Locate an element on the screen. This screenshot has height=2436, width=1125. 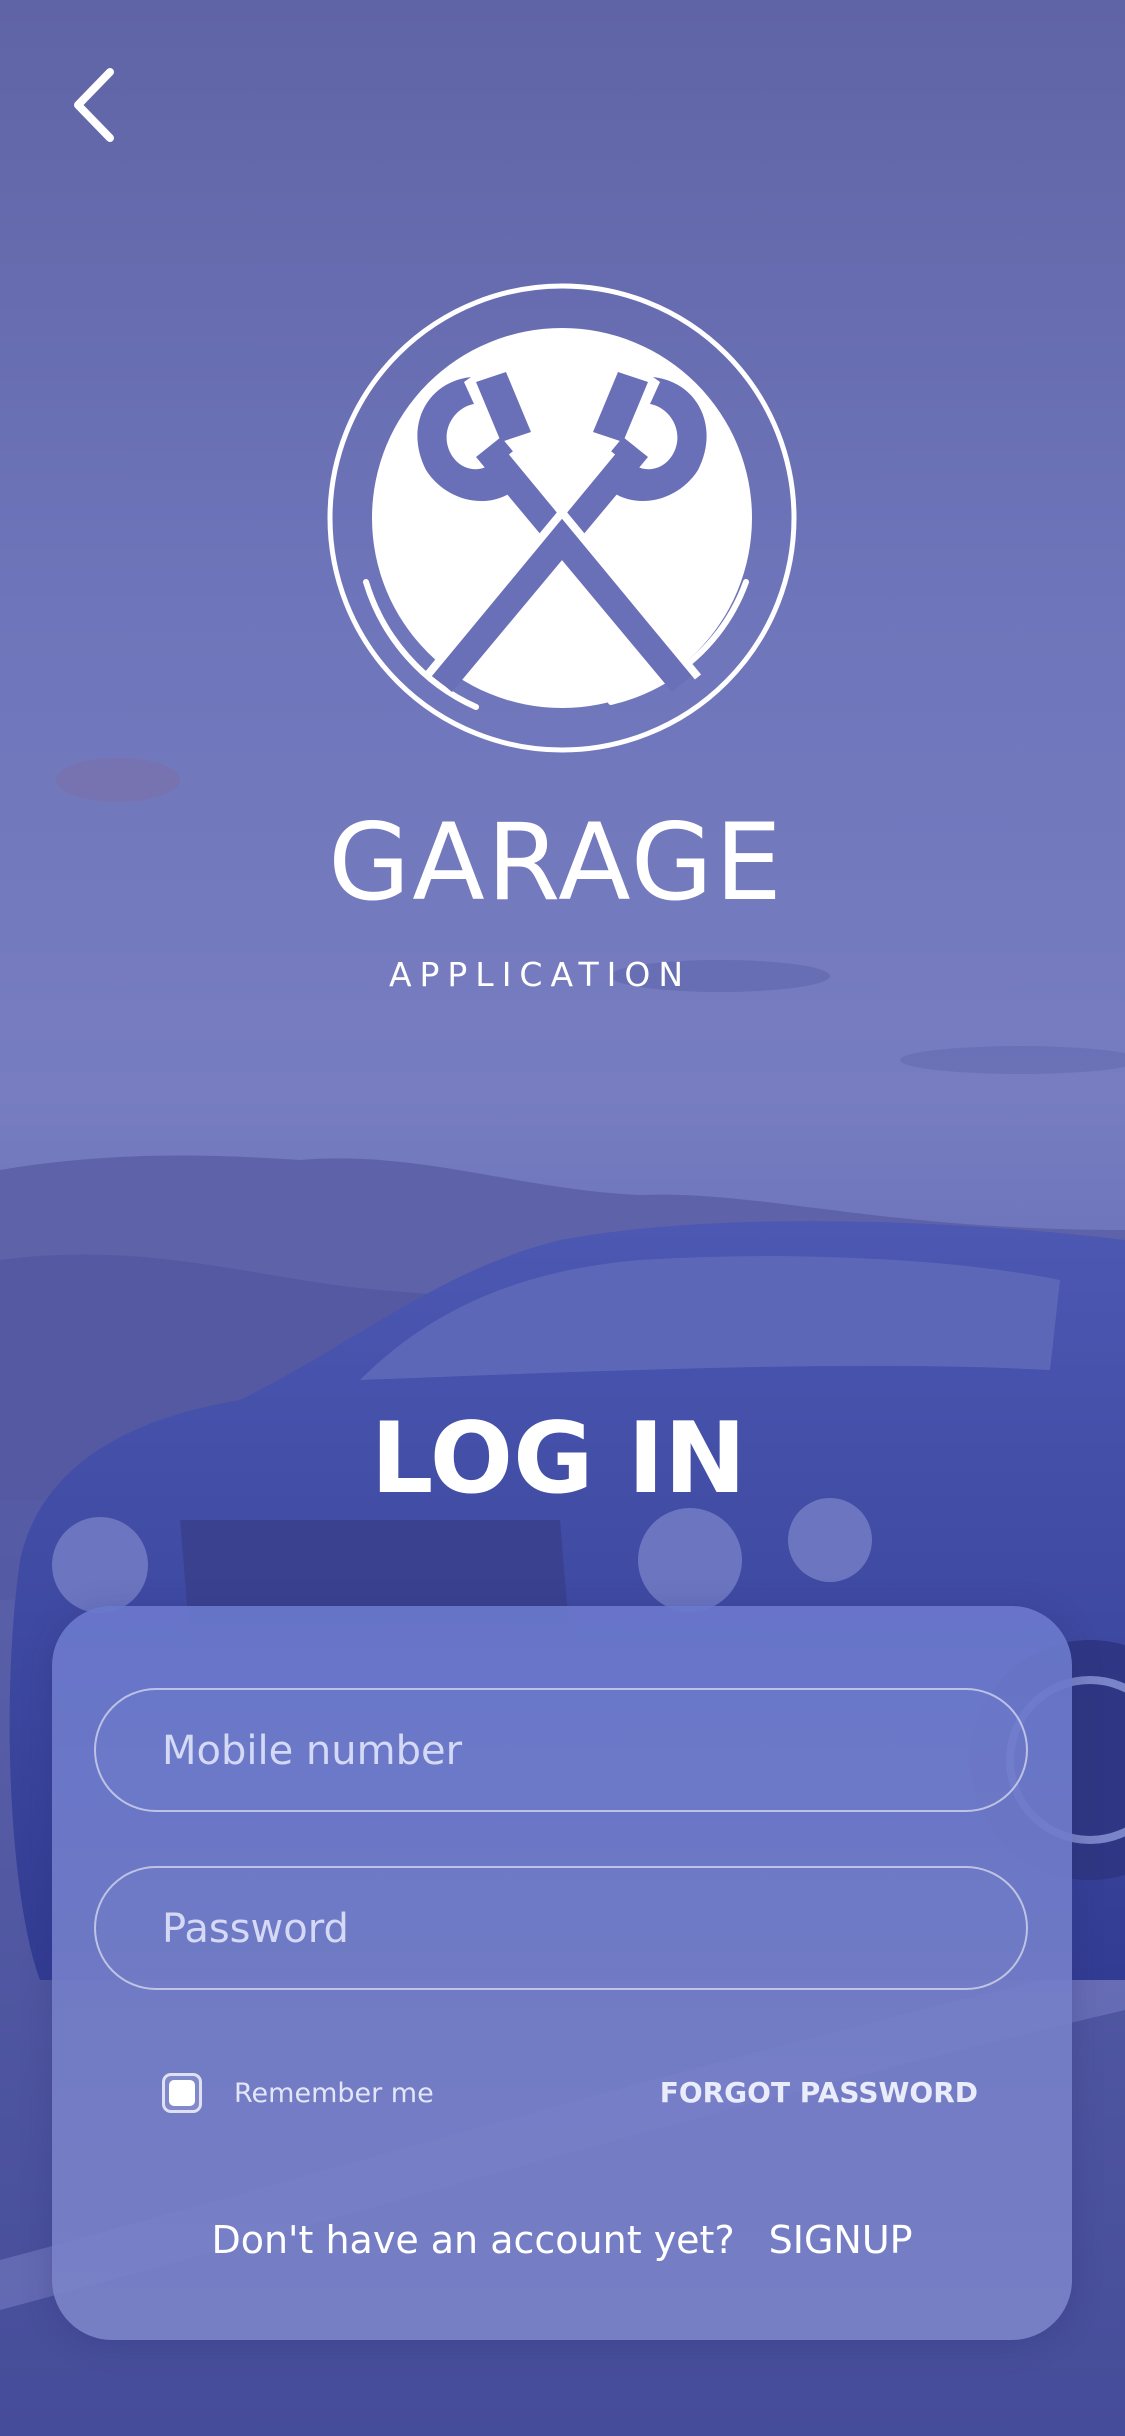
forgot-password-link: FORGOT PASSWORD is located at coordinates (819, 2092).